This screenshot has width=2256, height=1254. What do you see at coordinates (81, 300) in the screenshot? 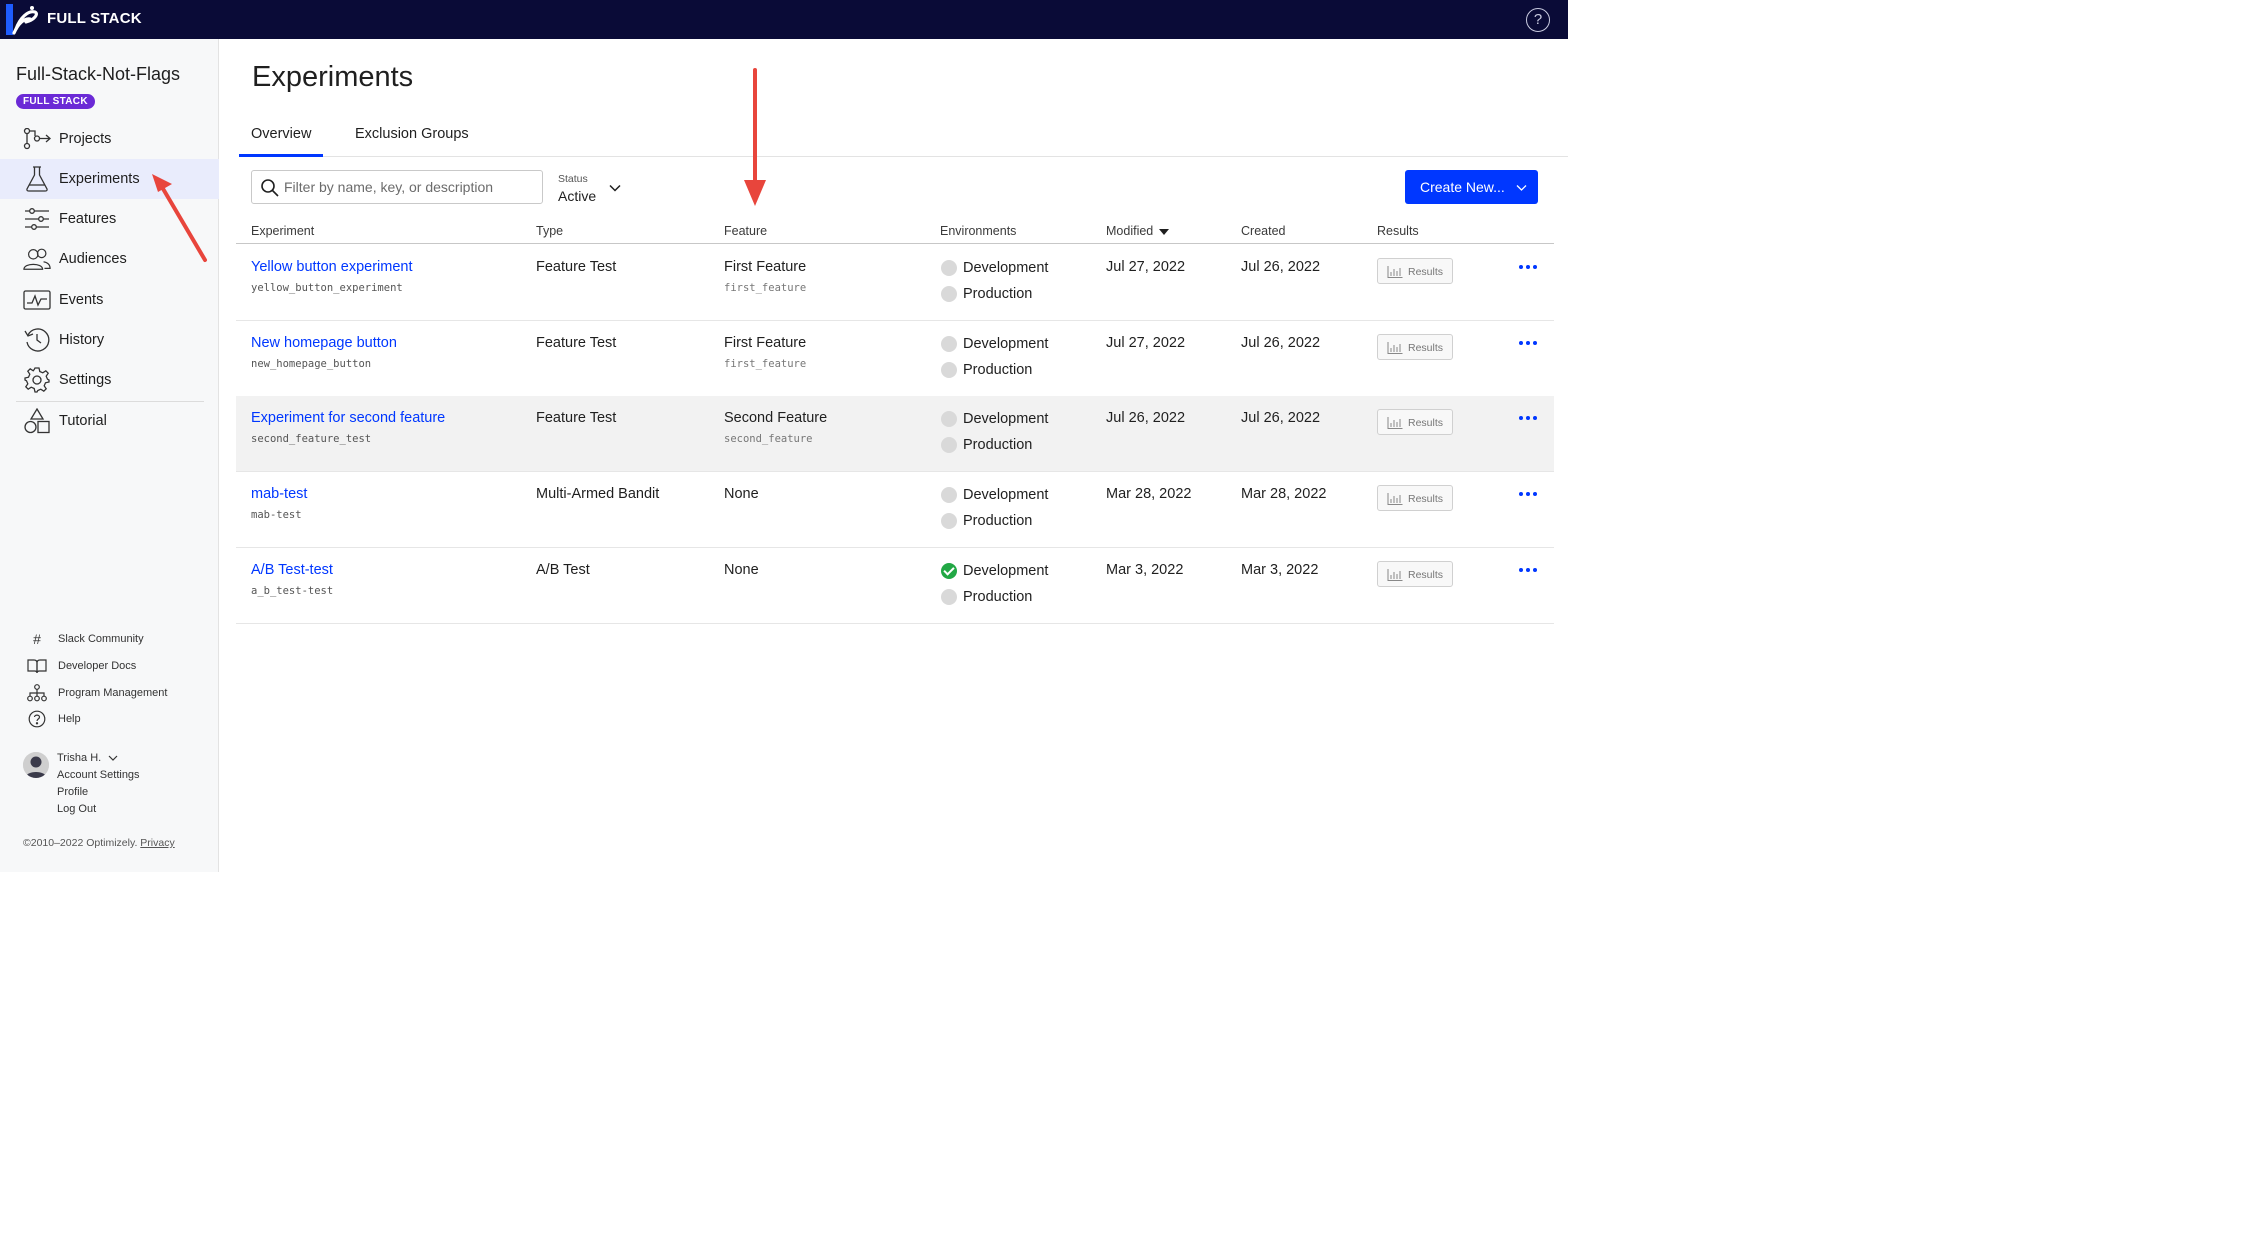
I see `sidebar-item-label: Events` at bounding box center [81, 300].